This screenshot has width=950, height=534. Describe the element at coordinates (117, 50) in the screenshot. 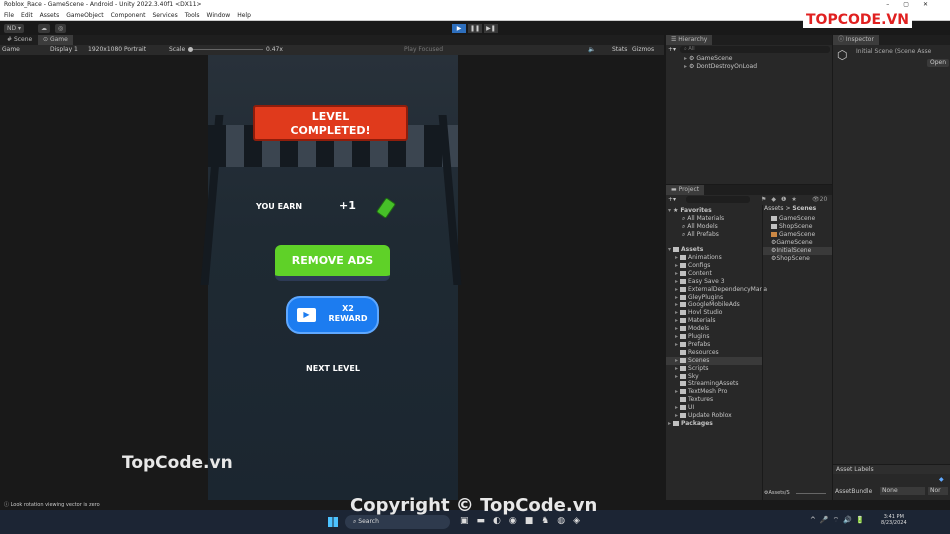

I see `resolution-dropdown: 1920x1080 Portrait` at that location.